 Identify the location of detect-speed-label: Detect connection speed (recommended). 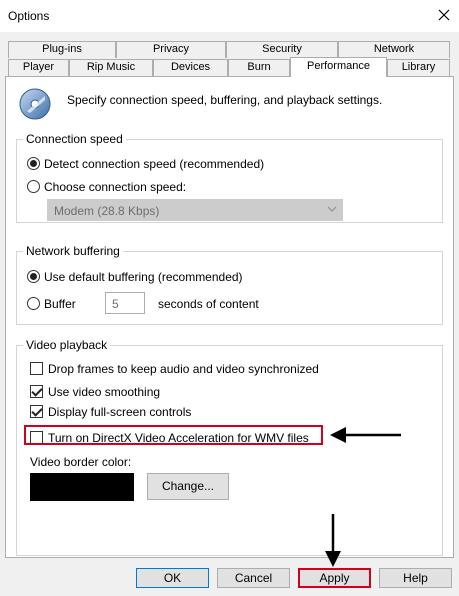
(154, 164).